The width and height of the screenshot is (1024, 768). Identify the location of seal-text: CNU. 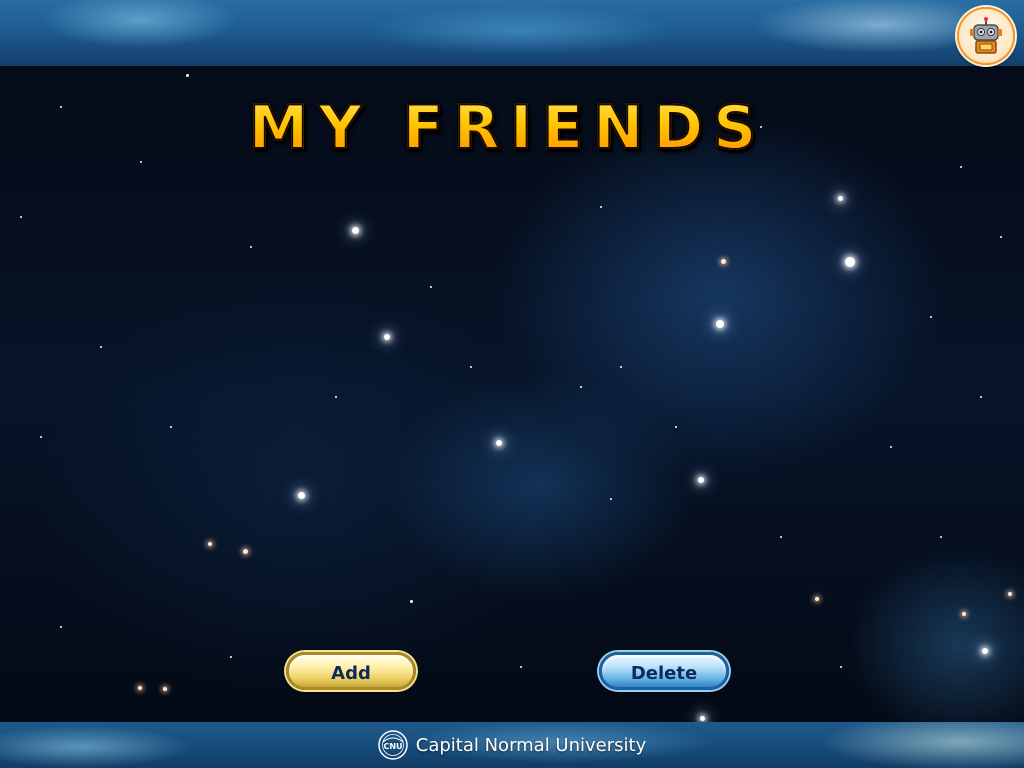
(392, 746).